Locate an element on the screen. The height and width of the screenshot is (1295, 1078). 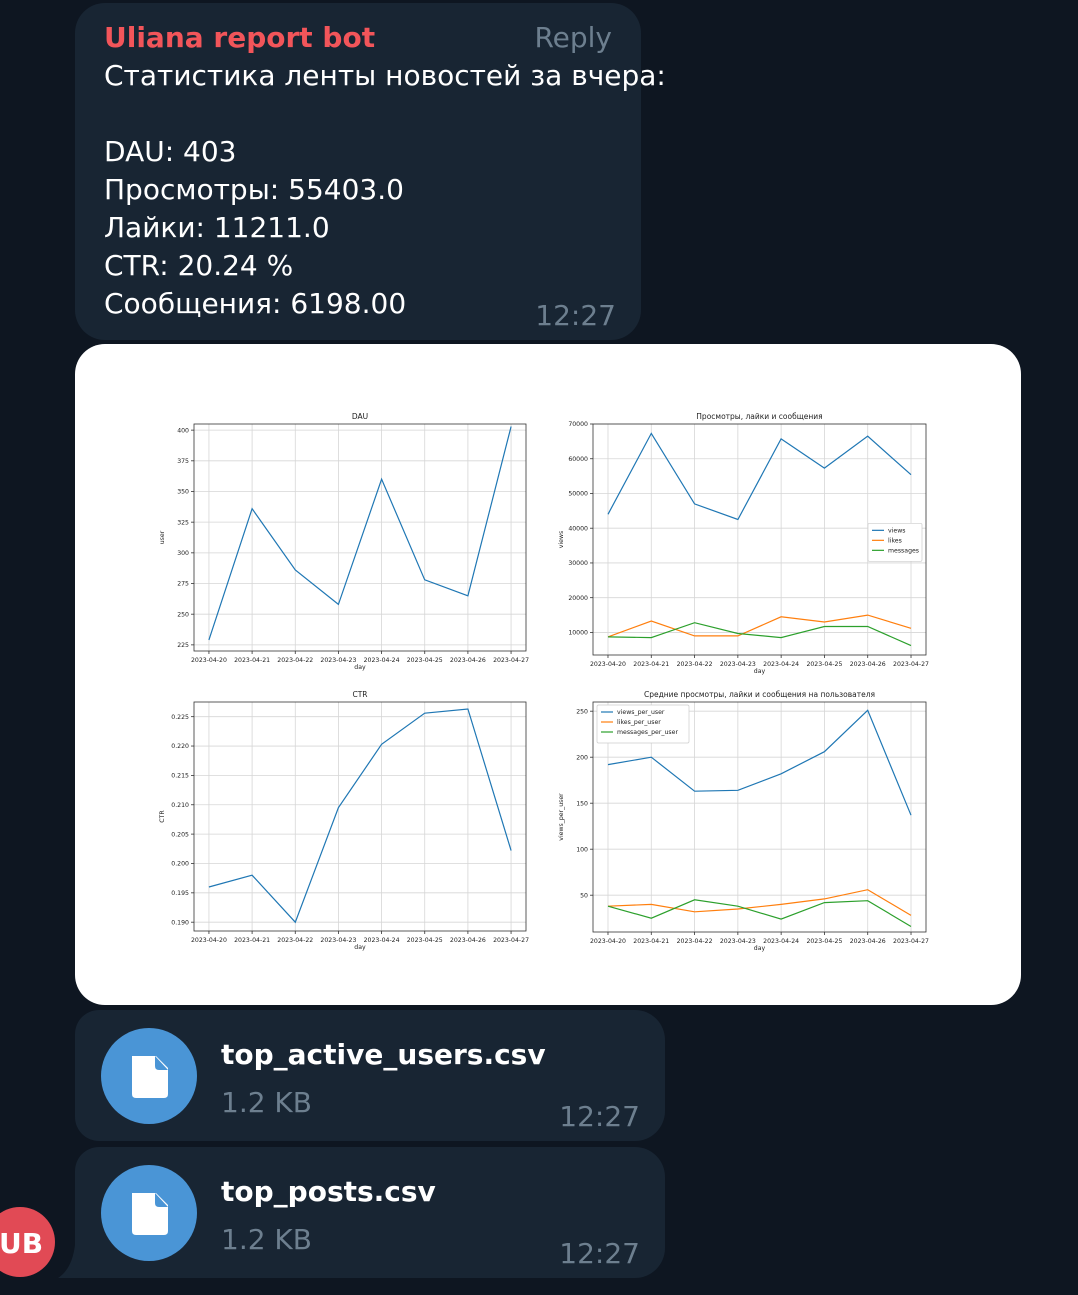
chart2-ytick-label: 40000 is located at coordinates (578, 528).